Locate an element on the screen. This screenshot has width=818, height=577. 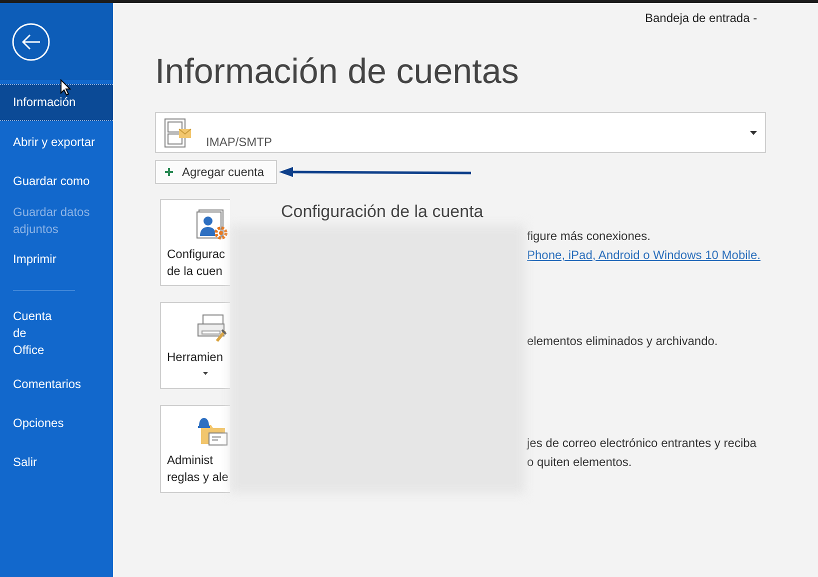
window-title: Bandeja de entrada - is located at coordinates (701, 17).